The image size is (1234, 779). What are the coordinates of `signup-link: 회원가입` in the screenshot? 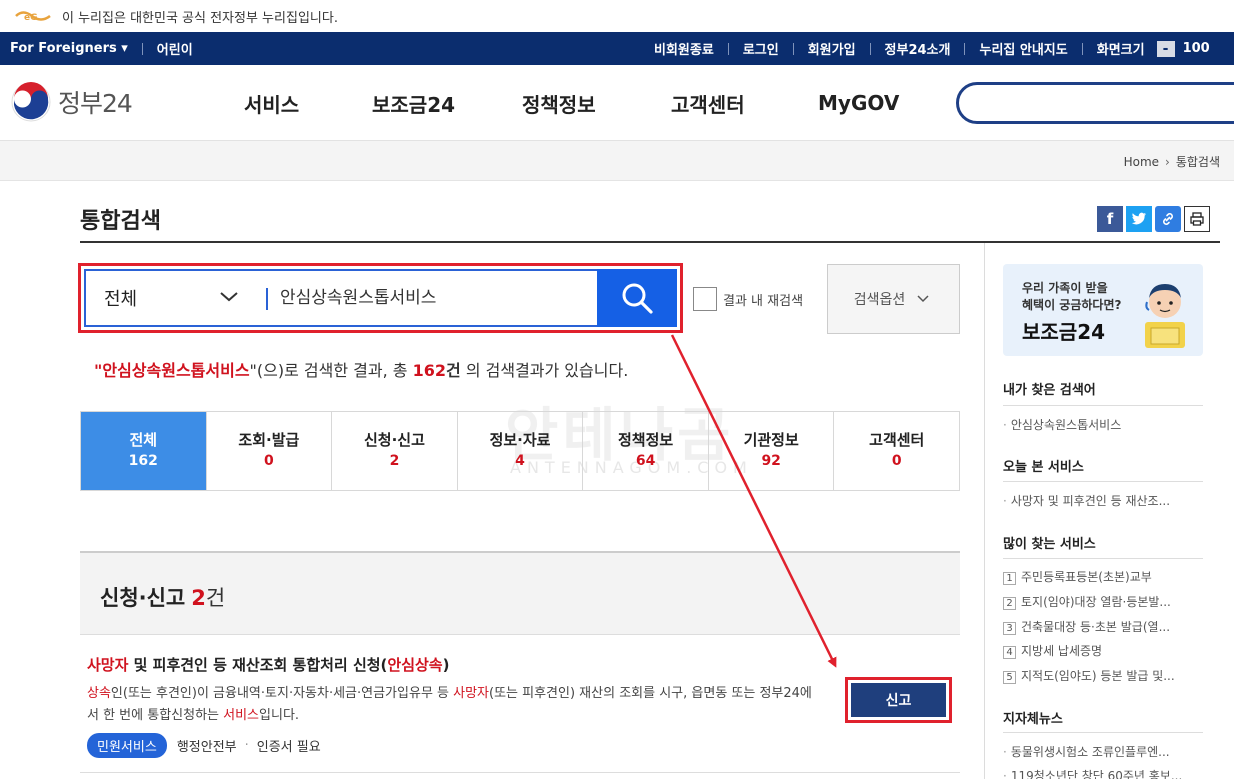 It's located at (832, 48).